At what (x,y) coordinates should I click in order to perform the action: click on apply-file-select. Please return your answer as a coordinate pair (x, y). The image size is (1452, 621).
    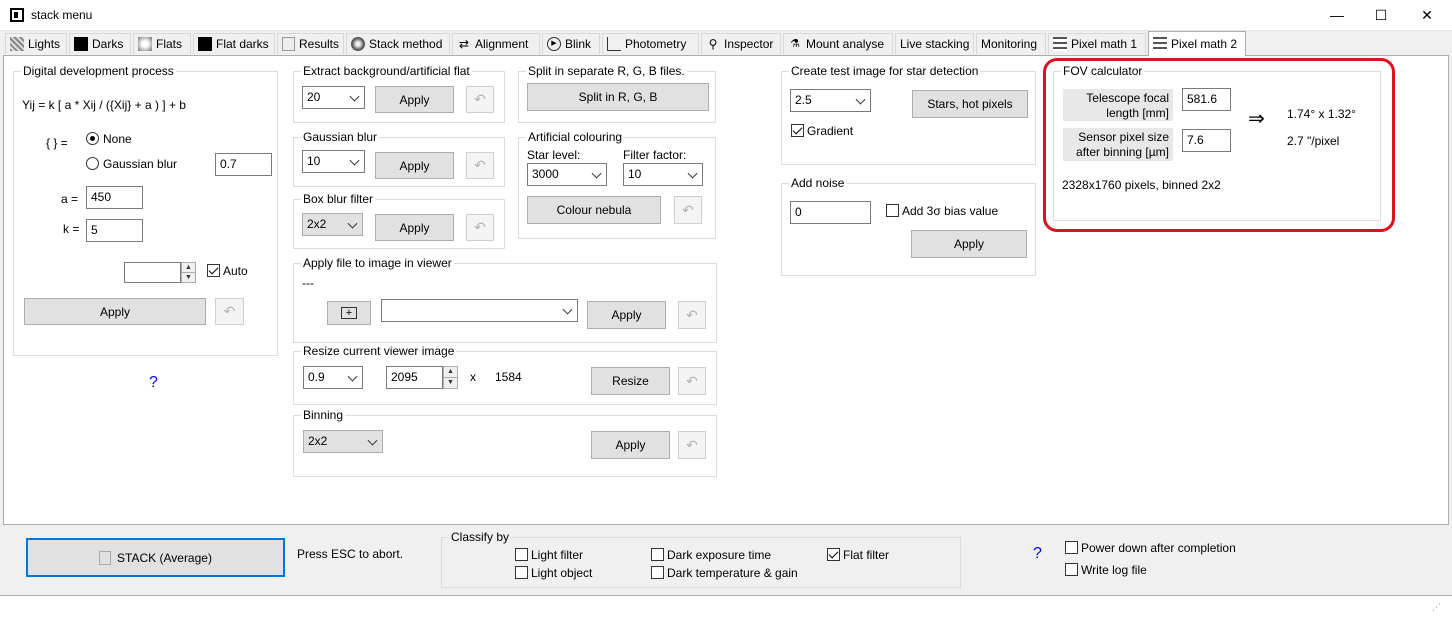
    Looking at the image, I should click on (479, 310).